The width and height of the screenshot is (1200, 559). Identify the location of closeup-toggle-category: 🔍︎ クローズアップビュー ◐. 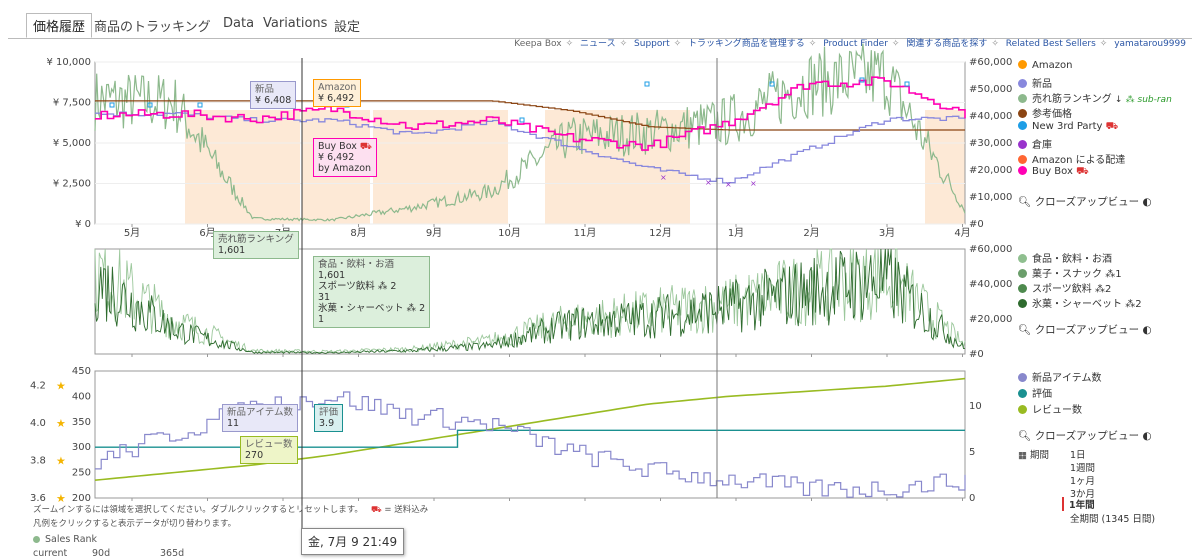
(1085, 329).